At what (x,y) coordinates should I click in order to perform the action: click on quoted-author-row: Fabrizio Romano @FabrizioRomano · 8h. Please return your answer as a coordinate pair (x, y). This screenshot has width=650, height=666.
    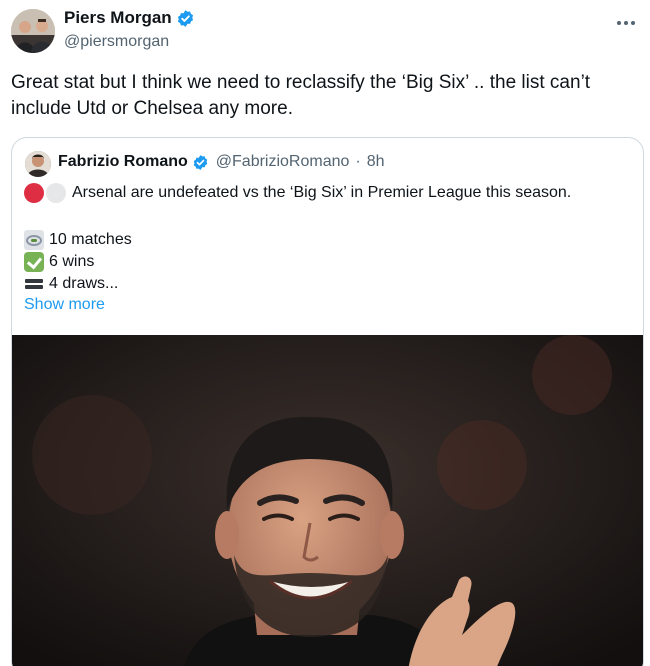
    Looking at the image, I should click on (221, 162).